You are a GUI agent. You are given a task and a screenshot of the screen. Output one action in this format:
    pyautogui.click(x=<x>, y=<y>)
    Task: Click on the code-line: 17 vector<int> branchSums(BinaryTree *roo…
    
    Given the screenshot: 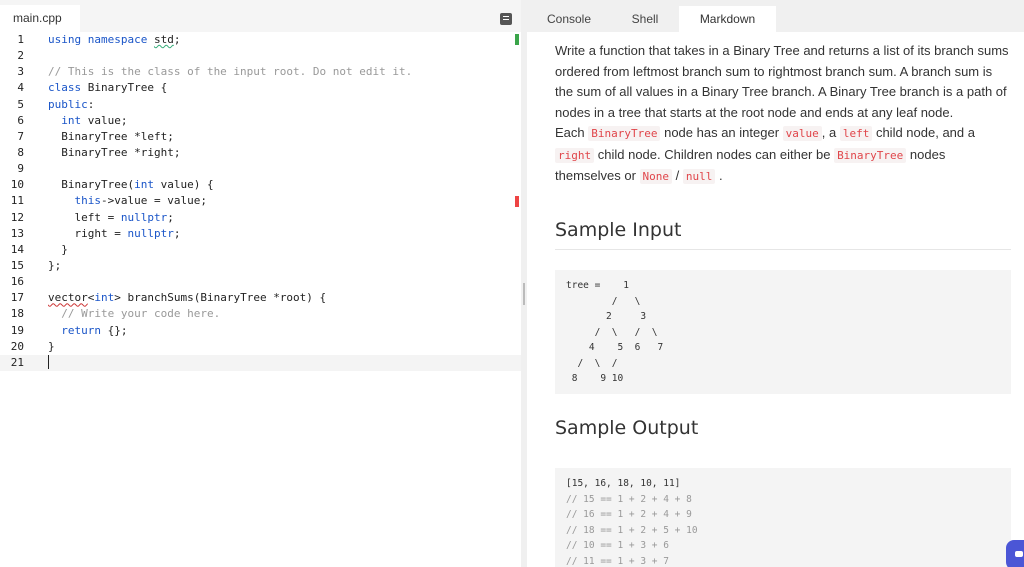 What is the action you would take?
    pyautogui.click(x=260, y=298)
    